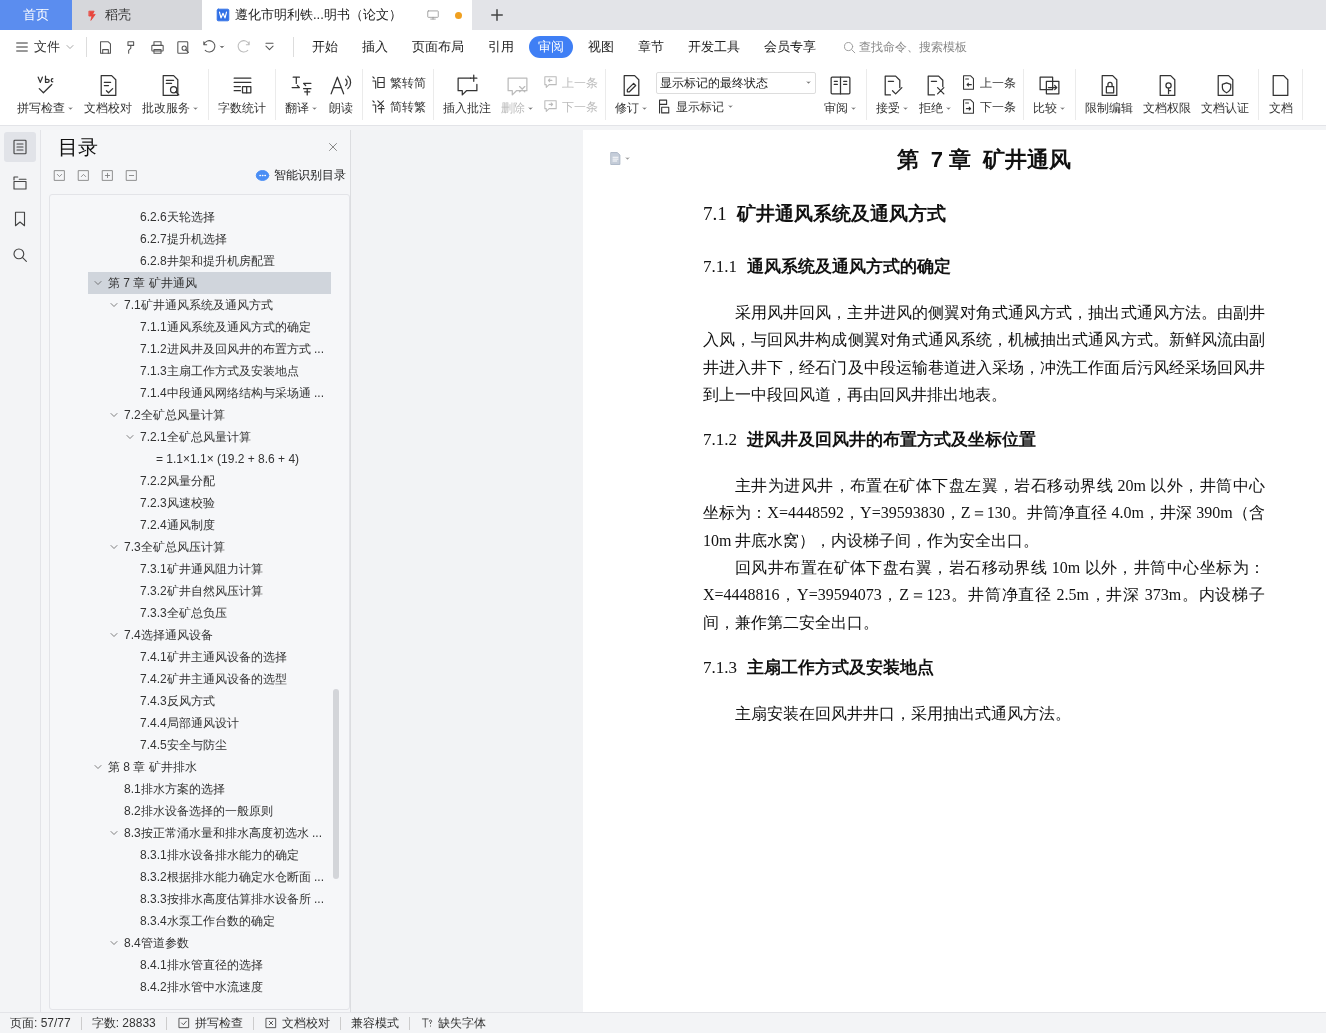  What do you see at coordinates (433, 15) in the screenshot?
I see `monitor-icon` at bounding box center [433, 15].